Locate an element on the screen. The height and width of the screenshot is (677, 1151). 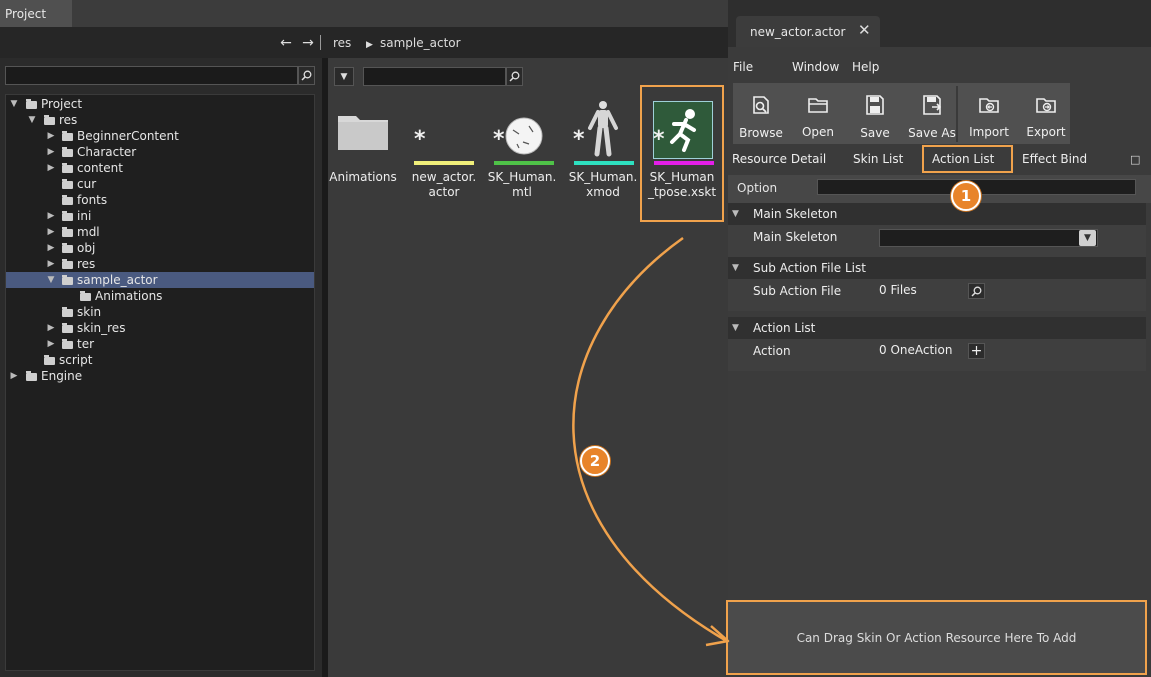
tree-item-mdl: ▶ mdl is located at coordinates (160, 232).